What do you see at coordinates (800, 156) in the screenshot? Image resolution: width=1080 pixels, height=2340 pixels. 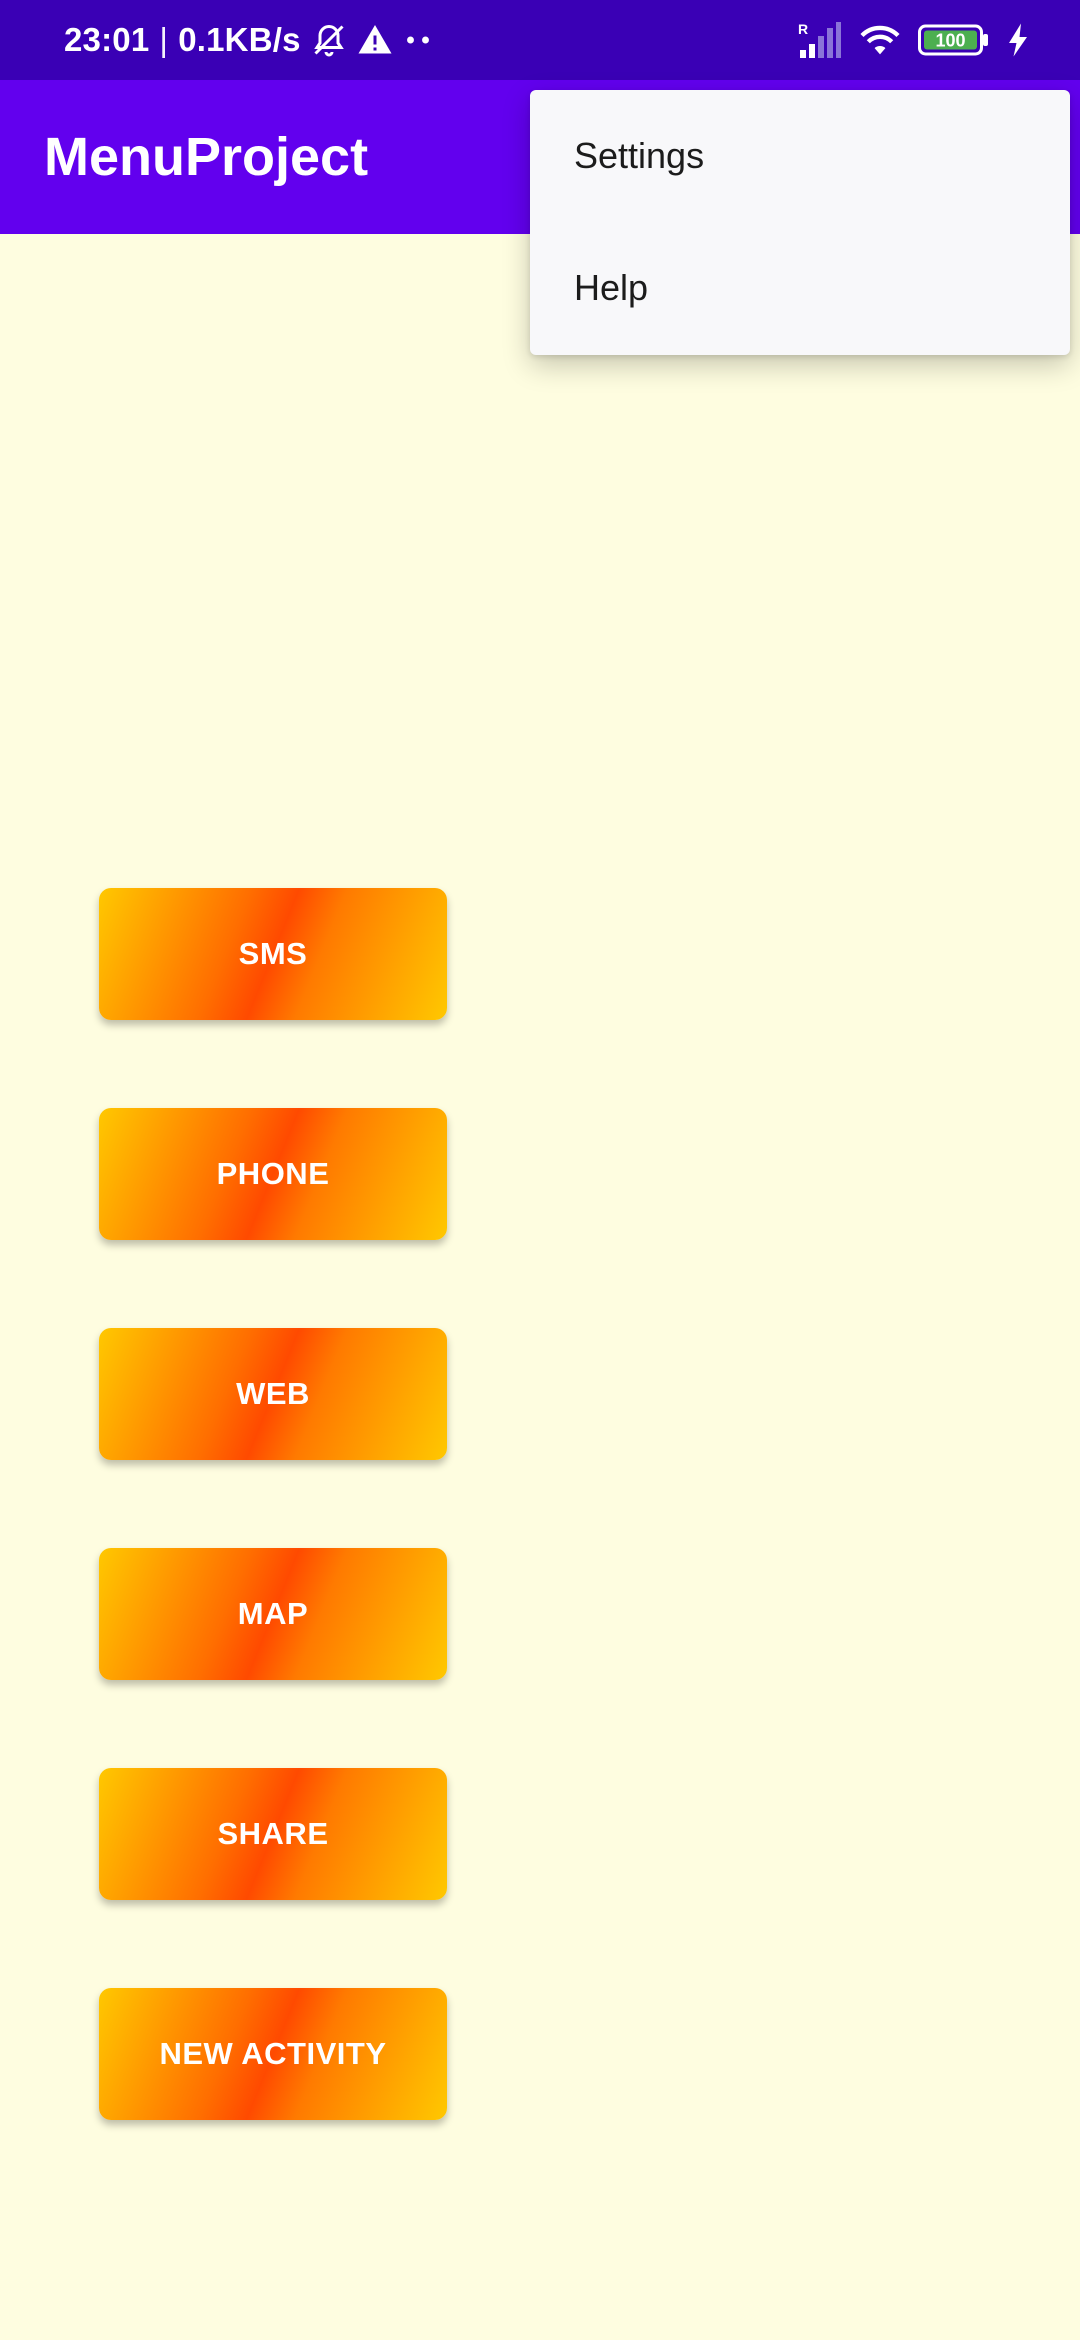 I see `menu-item-settings: Settings` at bounding box center [800, 156].